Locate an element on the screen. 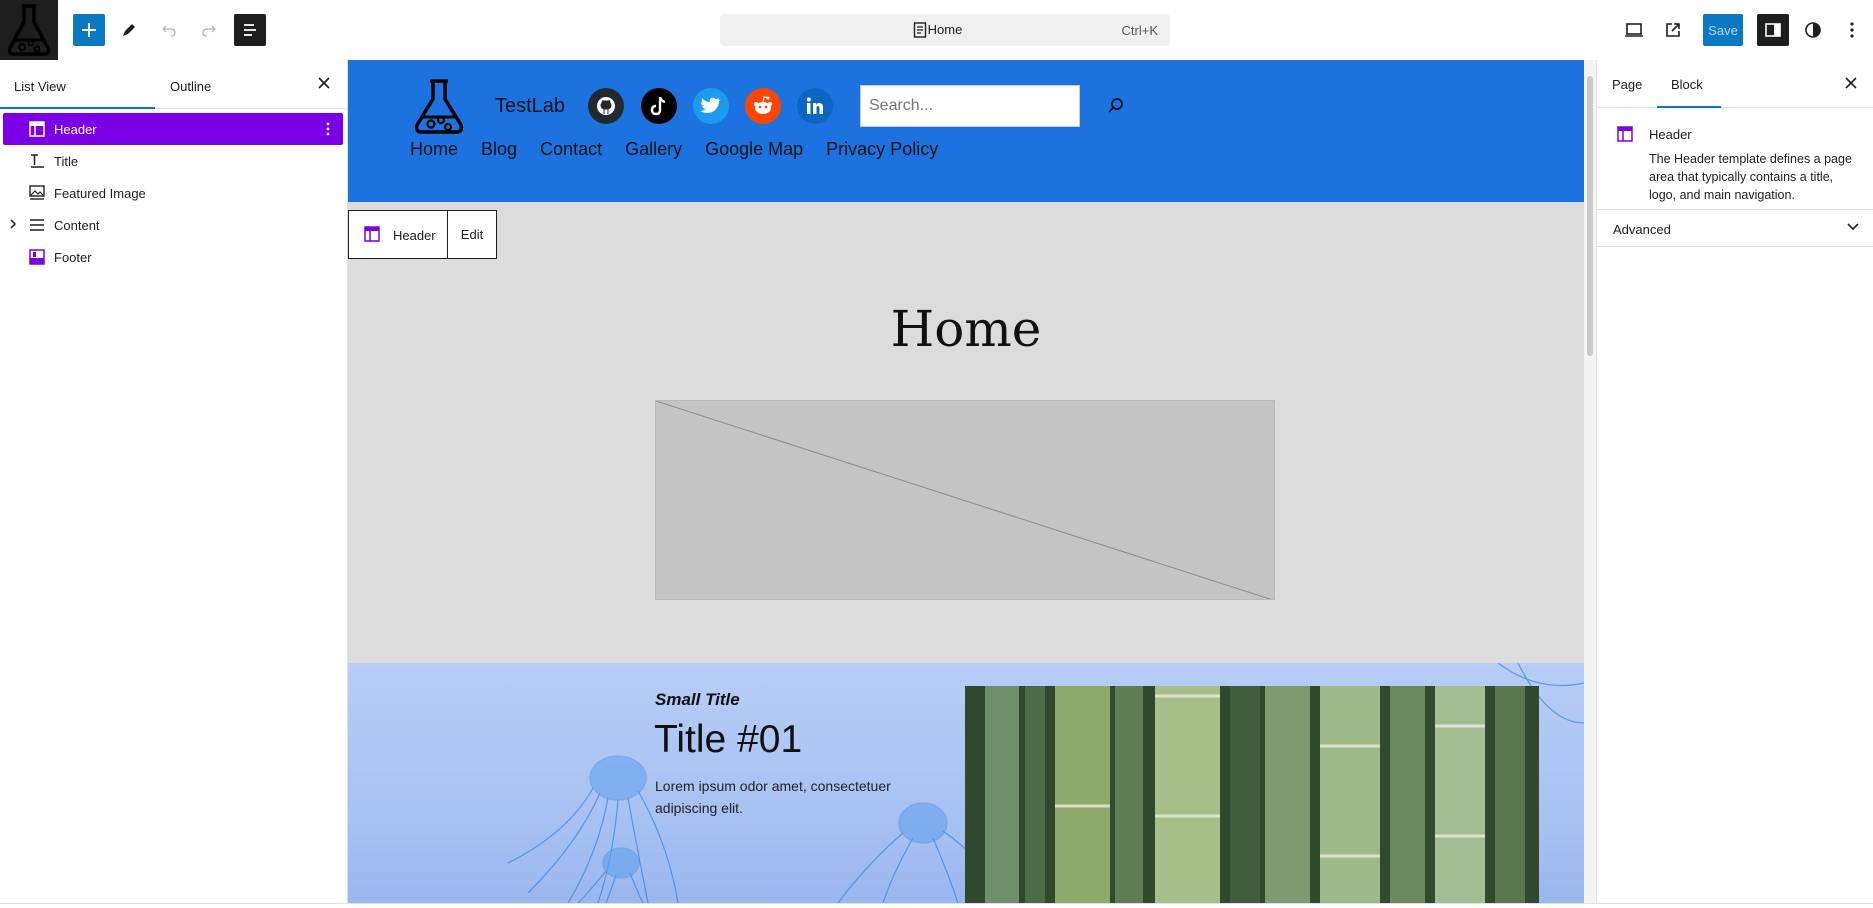  add-block-button is located at coordinates (89, 30).